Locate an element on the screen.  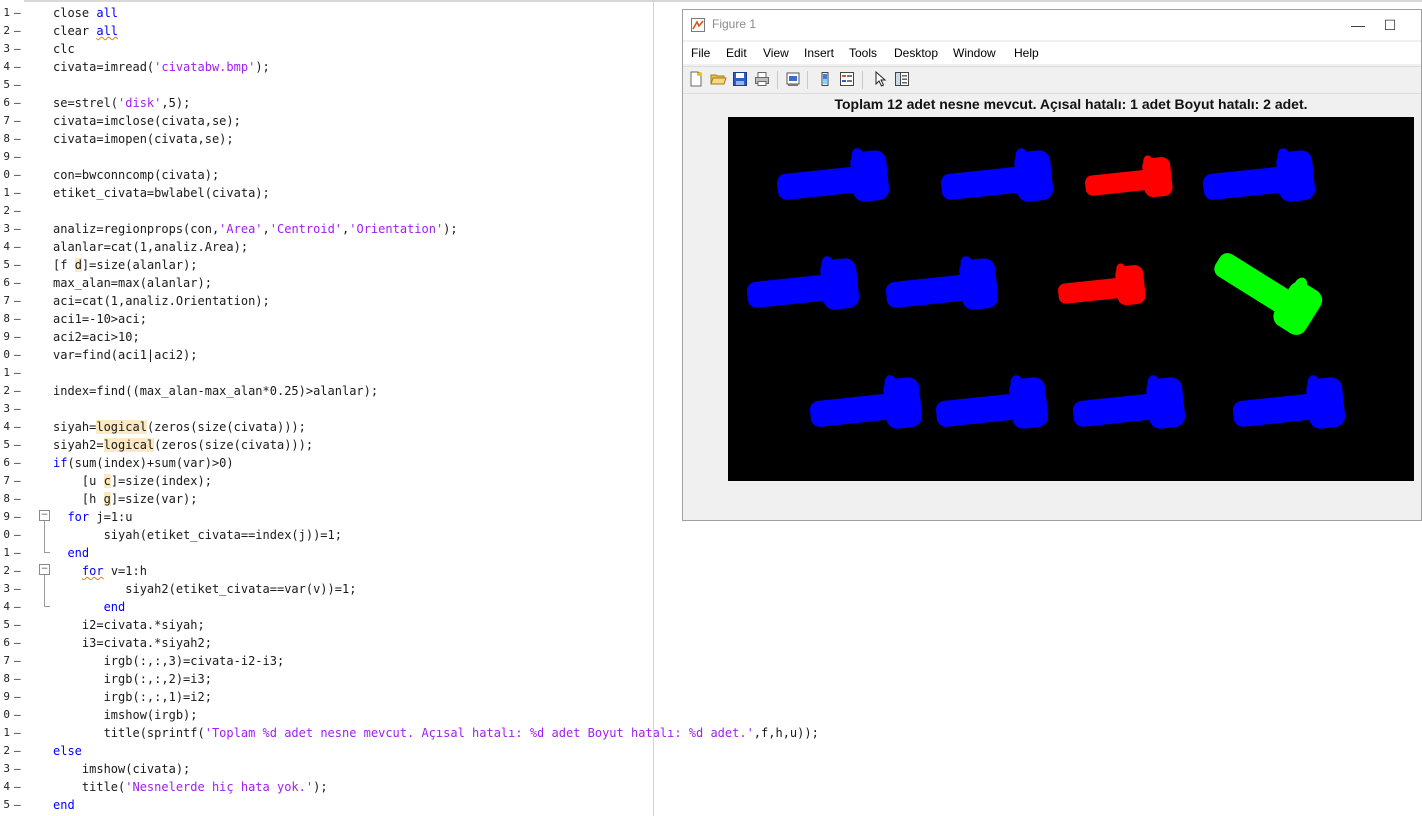
code-token: siyah2(etiket_civata==var(v))=1; is located at coordinates (205, 589).